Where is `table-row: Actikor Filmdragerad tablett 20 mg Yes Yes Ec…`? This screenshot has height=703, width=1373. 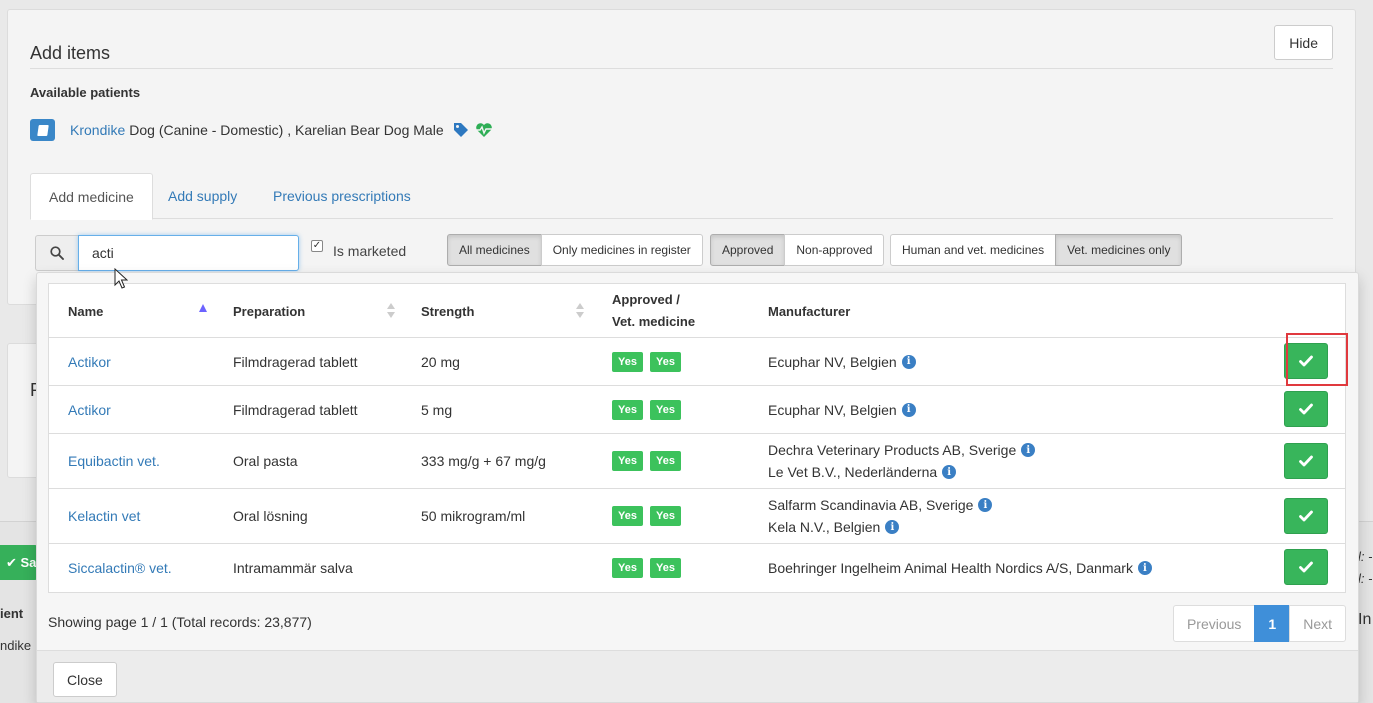
table-row: Actikor Filmdragerad tablett 20 mg Yes Yes Ec… is located at coordinates (697, 362).